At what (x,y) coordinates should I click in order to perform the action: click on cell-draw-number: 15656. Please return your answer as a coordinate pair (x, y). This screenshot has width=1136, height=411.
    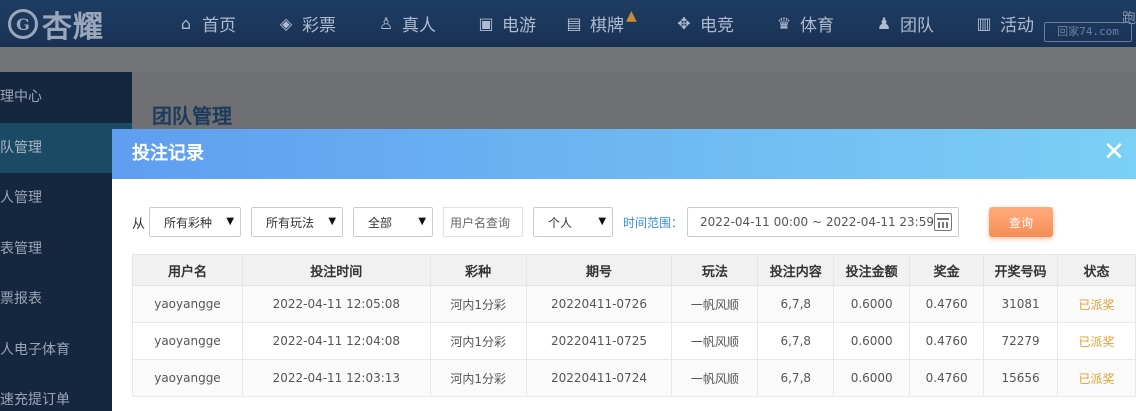
    Looking at the image, I should click on (1021, 378).